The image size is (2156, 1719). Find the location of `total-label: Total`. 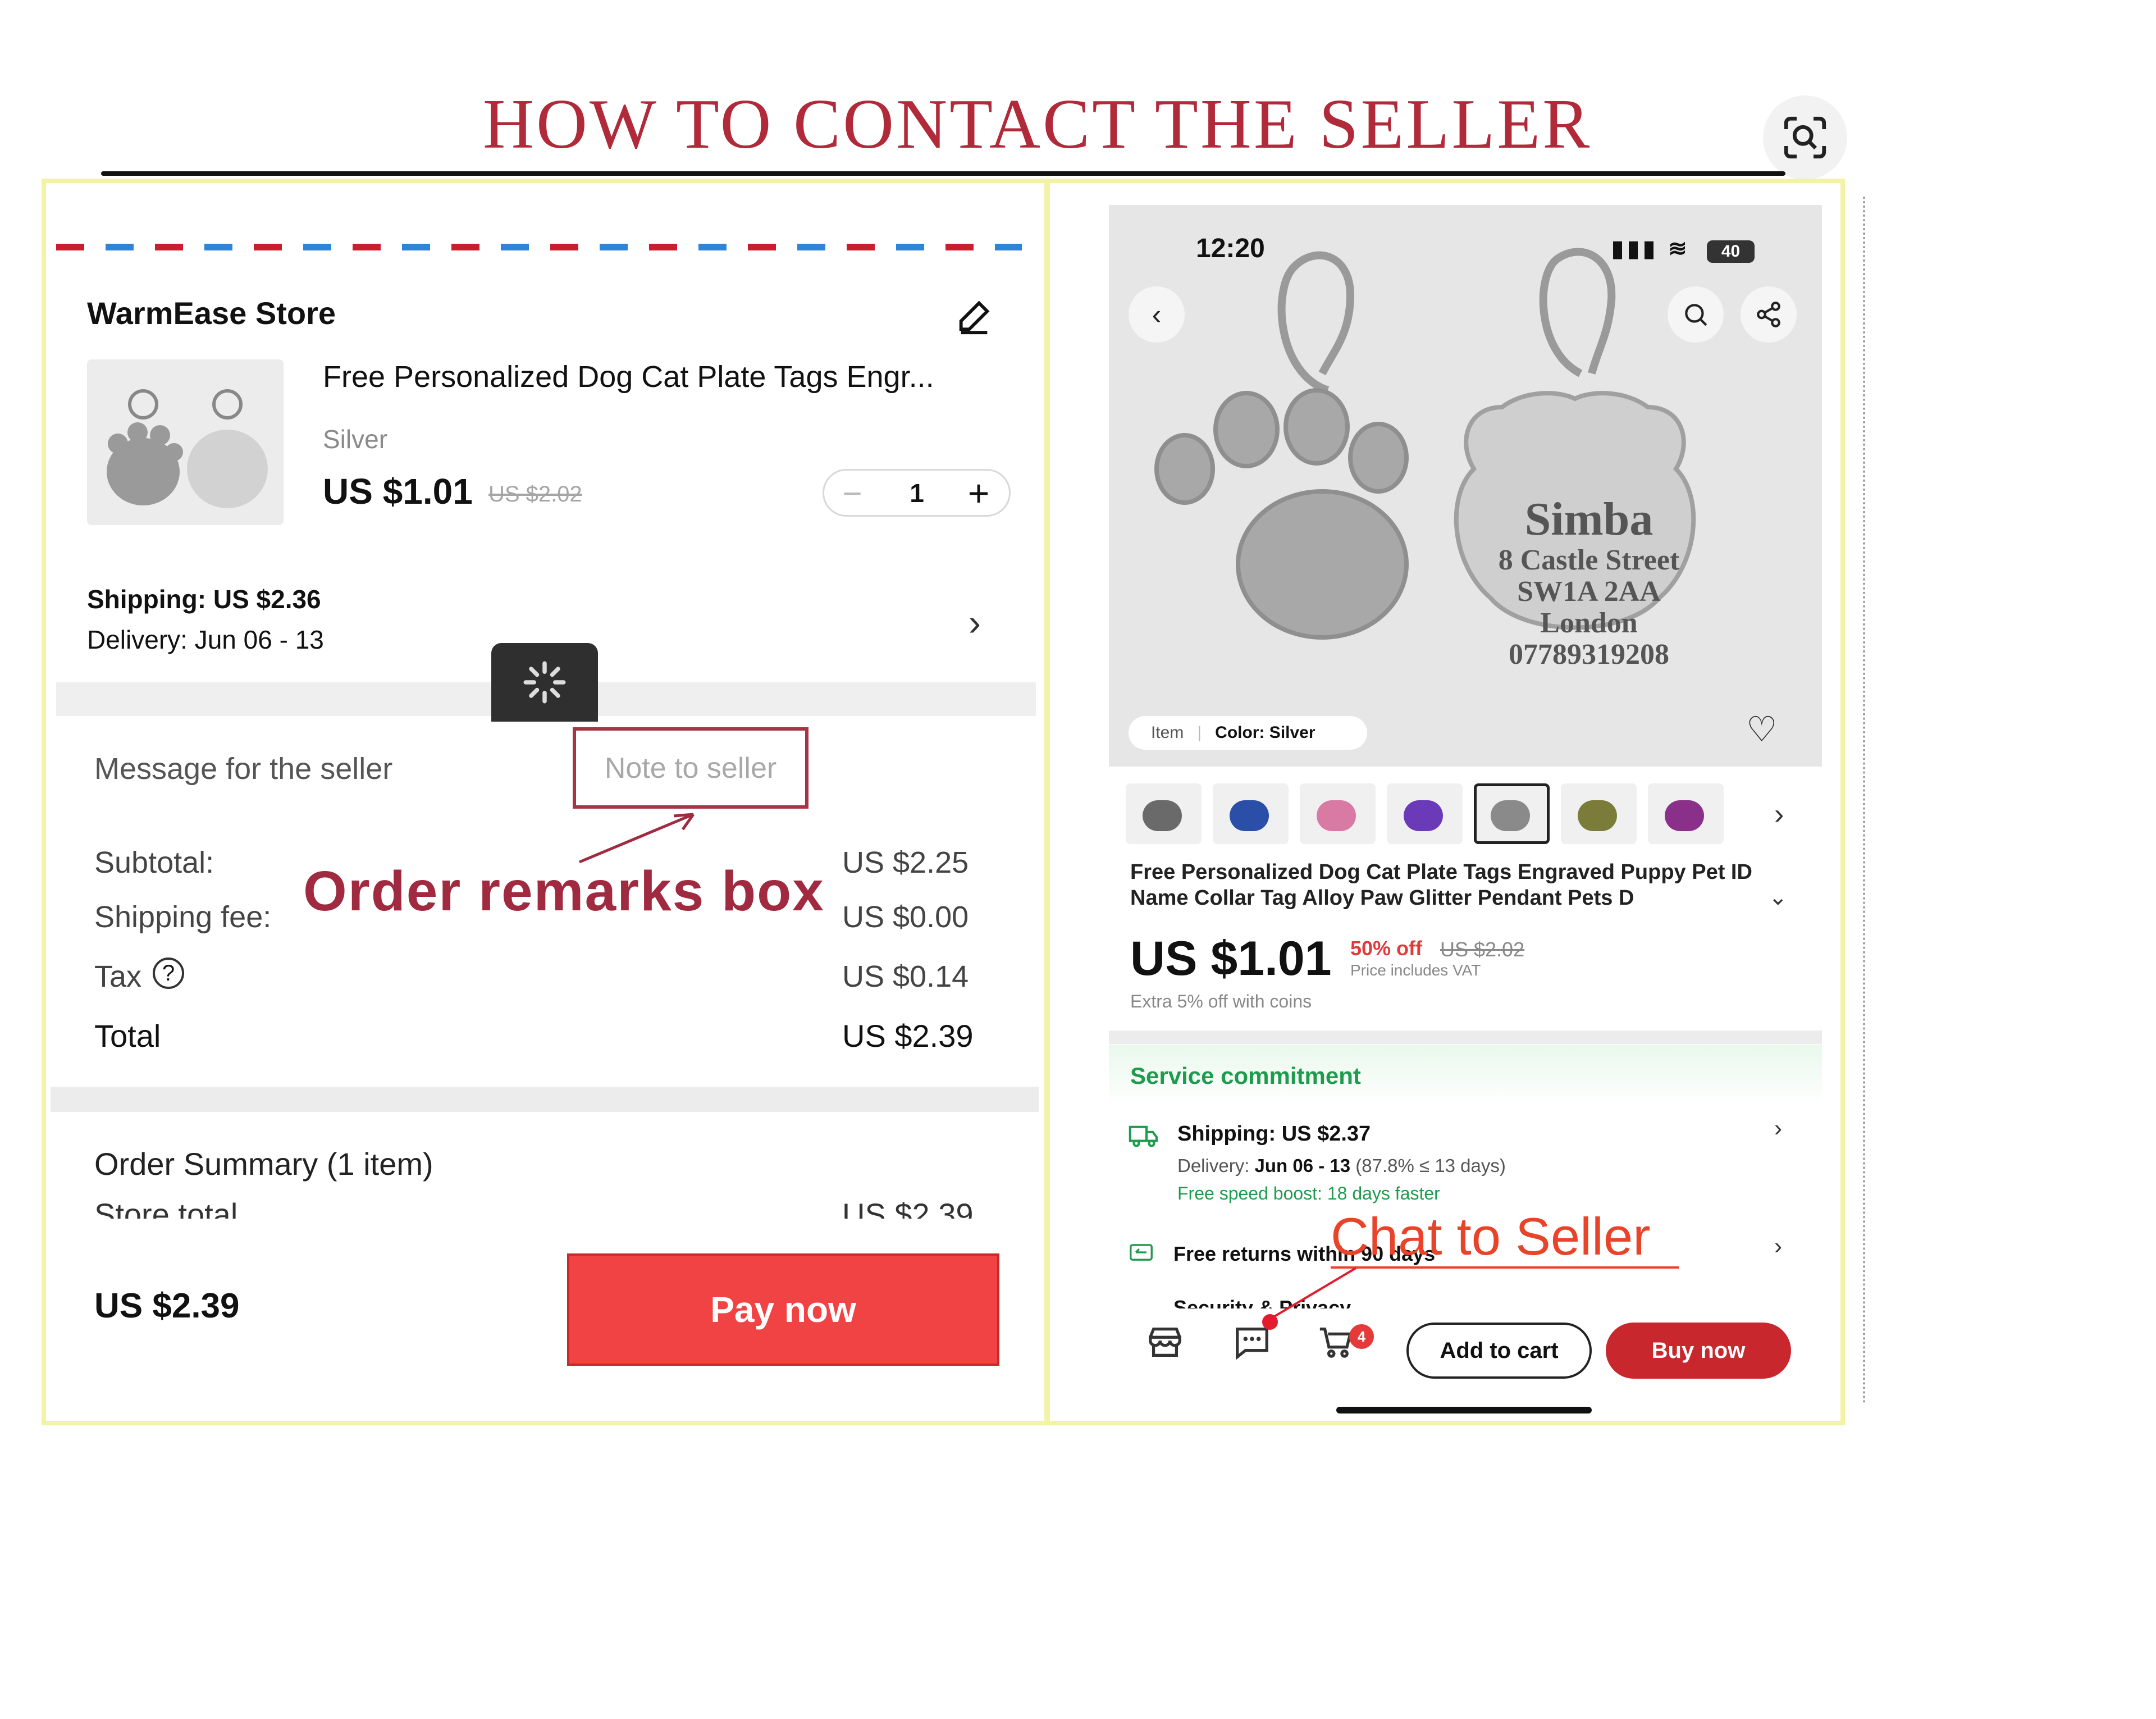

total-label: Total is located at coordinates (127, 1036).